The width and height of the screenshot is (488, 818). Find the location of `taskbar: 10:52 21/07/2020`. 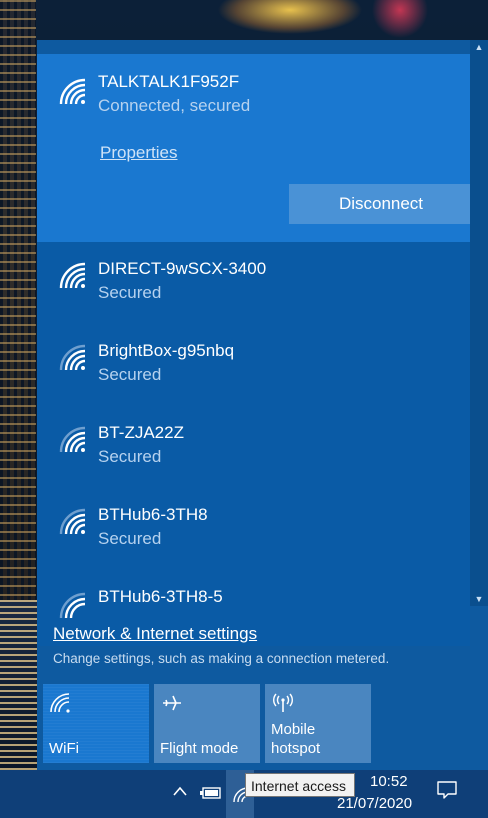

taskbar: 10:52 21/07/2020 is located at coordinates (244, 794).